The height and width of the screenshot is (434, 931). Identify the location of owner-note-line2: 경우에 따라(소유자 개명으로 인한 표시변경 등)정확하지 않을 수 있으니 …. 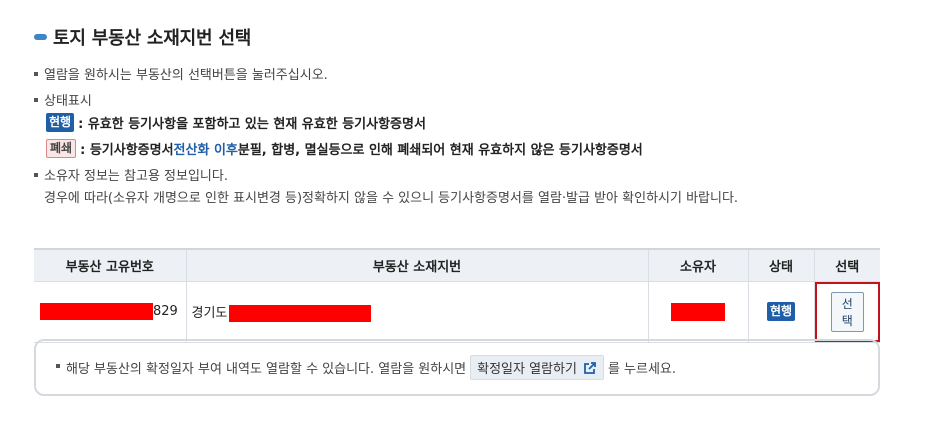
(391, 198).